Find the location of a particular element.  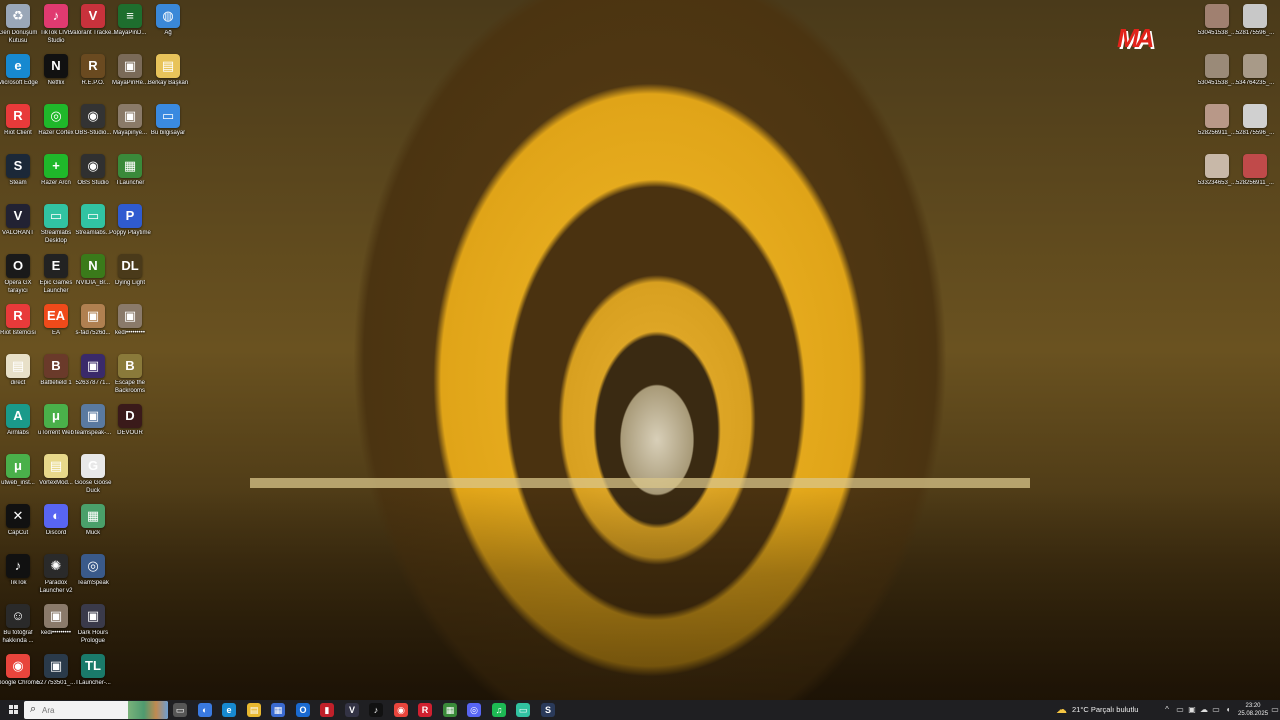

desktop-icon-dark-hours: ▣ Dark Hours Prologue is located at coordinates (93, 622).